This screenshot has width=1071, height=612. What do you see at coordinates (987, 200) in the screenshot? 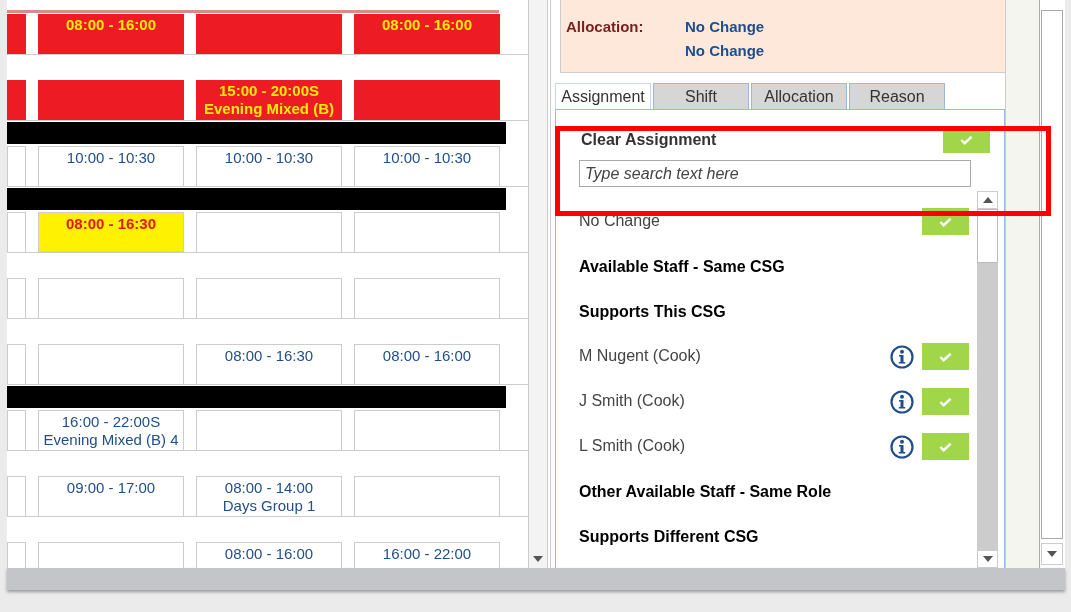
I see `up-arrow-icon` at bounding box center [987, 200].